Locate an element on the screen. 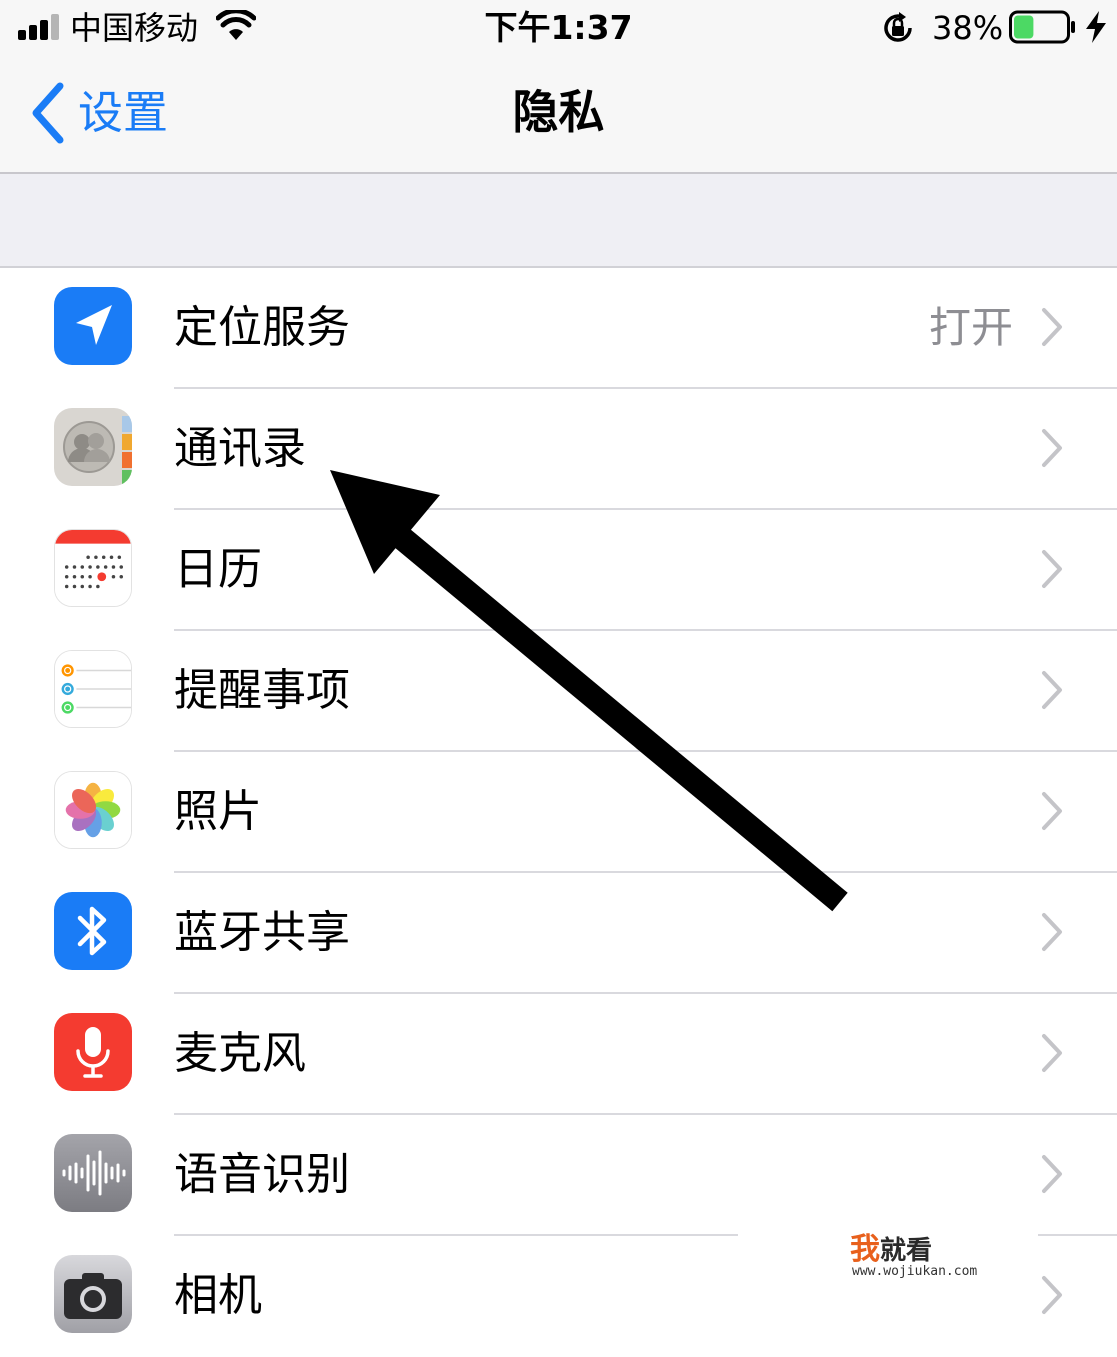 The width and height of the screenshot is (1117, 1357). list-item-speech-recognition: 语音识别 is located at coordinates (558, 1175).